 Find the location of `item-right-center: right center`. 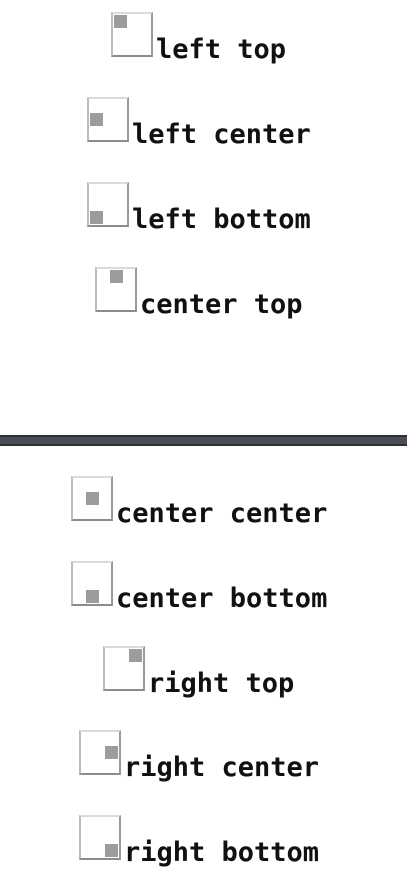

item-right-center: right center is located at coordinates (199, 755).